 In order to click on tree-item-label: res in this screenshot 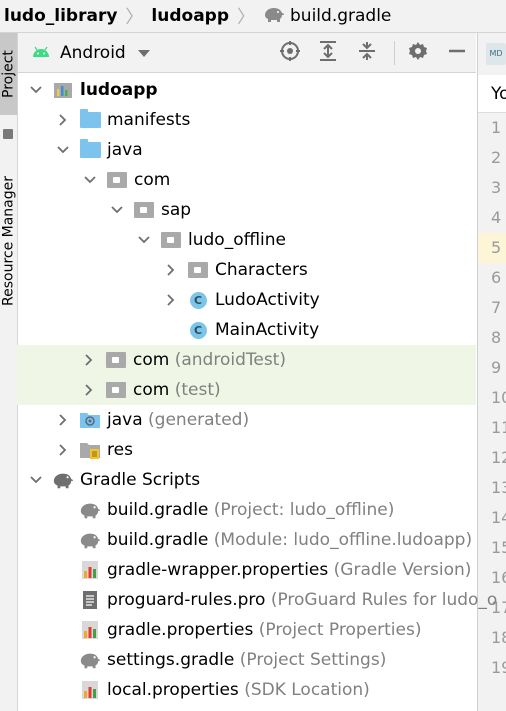, I will do `click(120, 450)`.